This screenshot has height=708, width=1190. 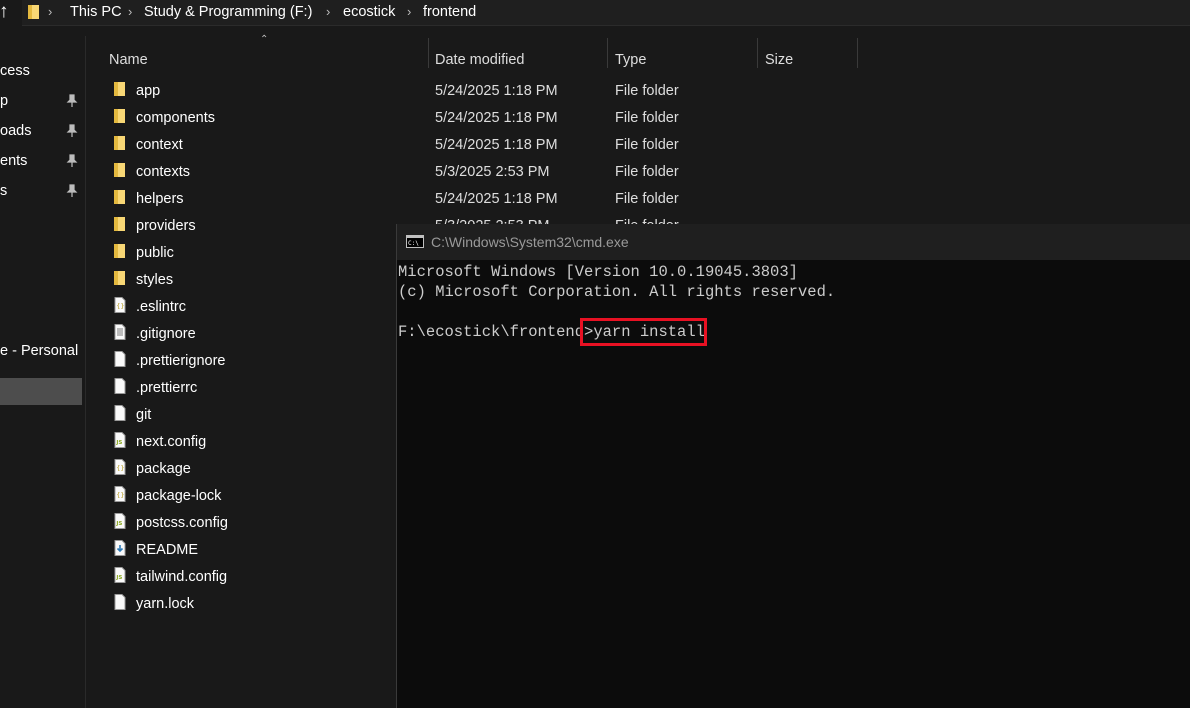 I want to click on nav-item-quick-access: cess, so click(x=41, y=72).